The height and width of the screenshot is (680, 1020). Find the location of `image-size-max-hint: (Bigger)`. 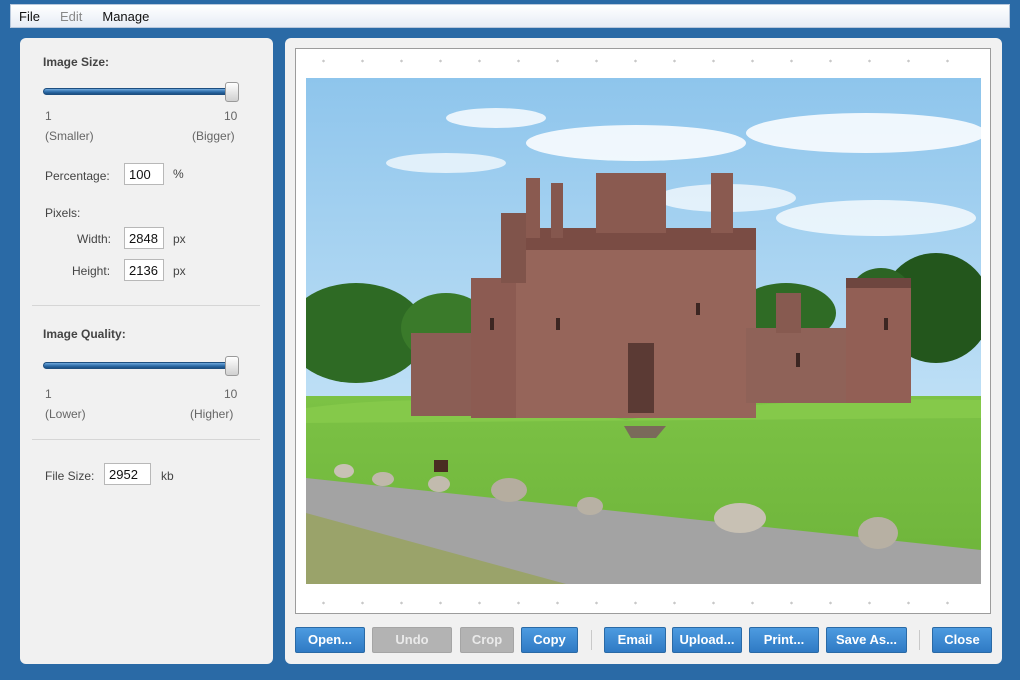

image-size-max-hint: (Bigger) is located at coordinates (213, 136).